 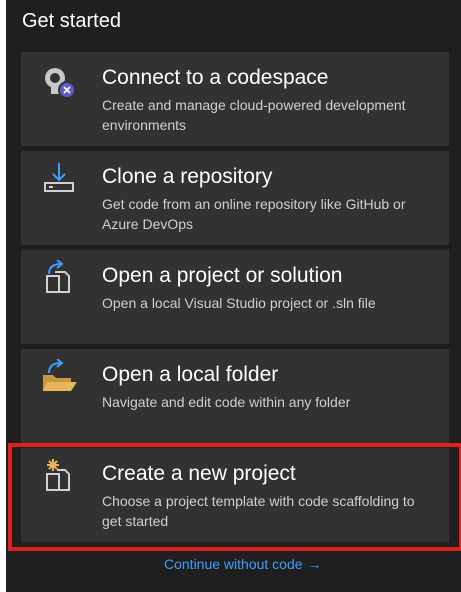 What do you see at coordinates (71, 21) in the screenshot?
I see `page-title: Get started` at bounding box center [71, 21].